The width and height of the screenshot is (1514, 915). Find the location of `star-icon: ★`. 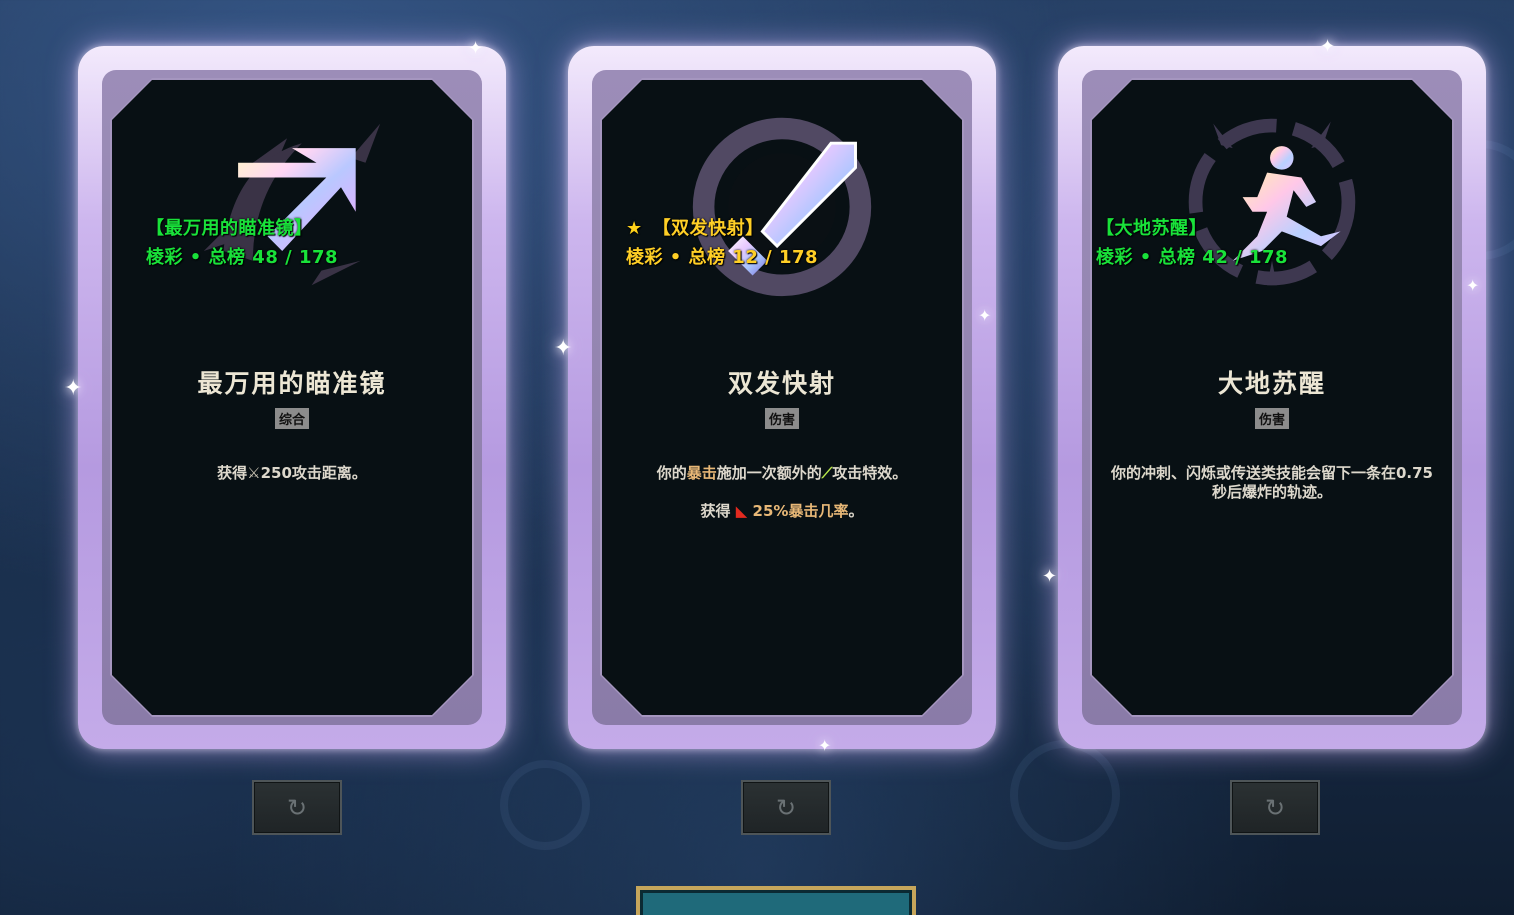

star-icon: ★ is located at coordinates (634, 228).